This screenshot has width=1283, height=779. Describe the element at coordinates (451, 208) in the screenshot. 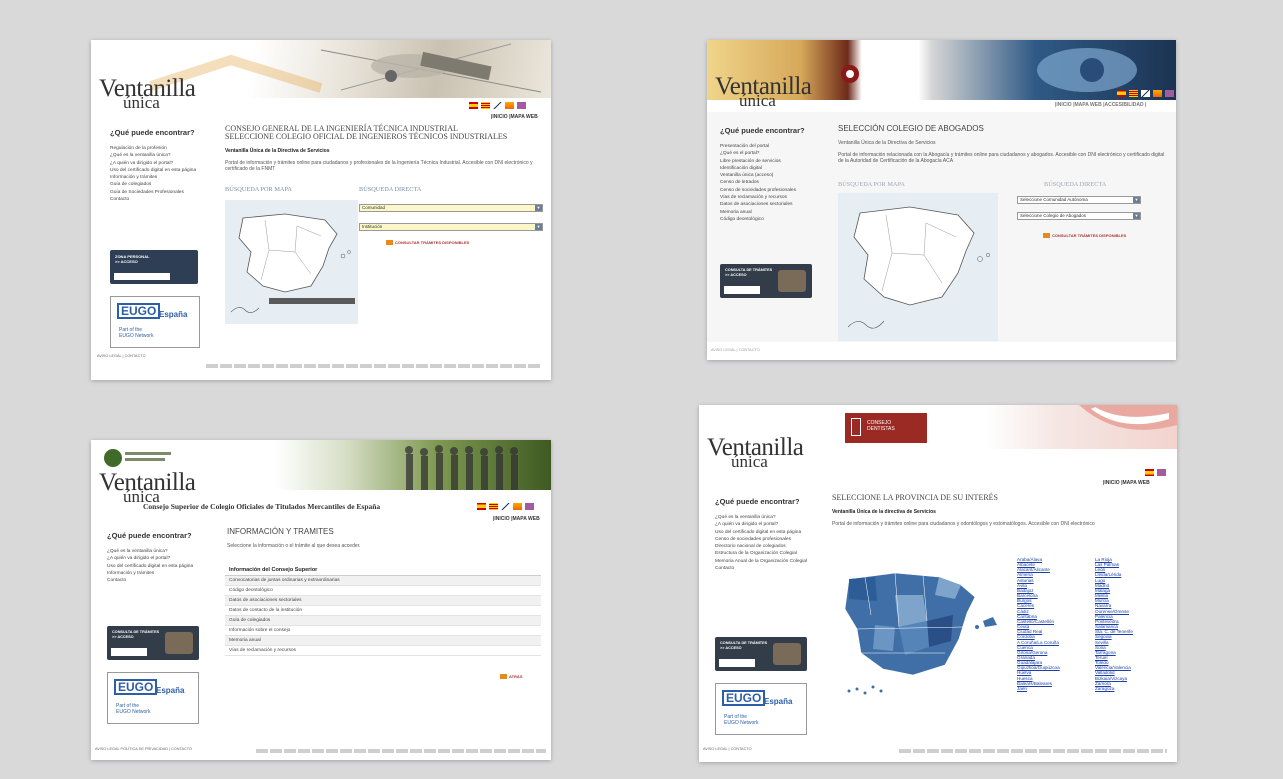

I see `community-select: Comunidad ▼` at that location.